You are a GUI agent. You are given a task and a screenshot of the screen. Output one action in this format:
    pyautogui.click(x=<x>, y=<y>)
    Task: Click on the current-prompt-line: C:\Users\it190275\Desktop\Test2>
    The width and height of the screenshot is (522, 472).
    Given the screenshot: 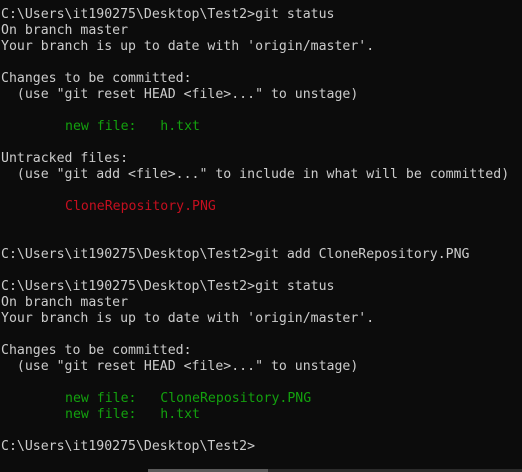 What is the action you would take?
    pyautogui.click(x=261, y=447)
    